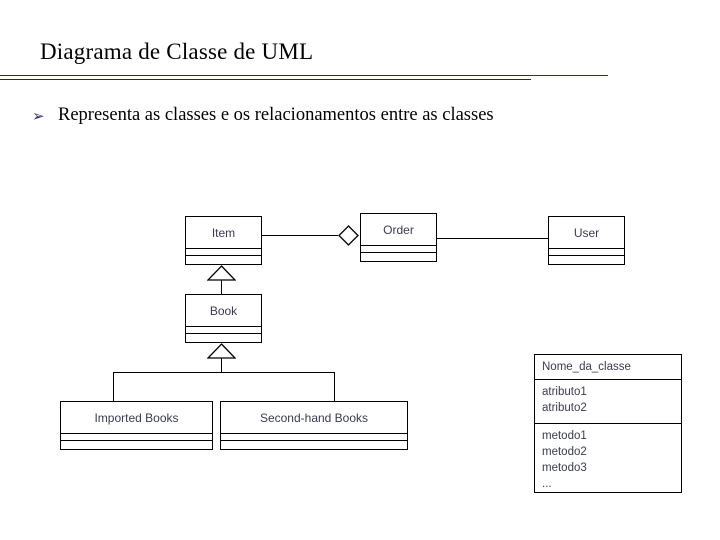 Image resolution: width=720 pixels, height=540 pixels. What do you see at coordinates (300, 235) in the screenshot?
I see `connector-item-order` at bounding box center [300, 235].